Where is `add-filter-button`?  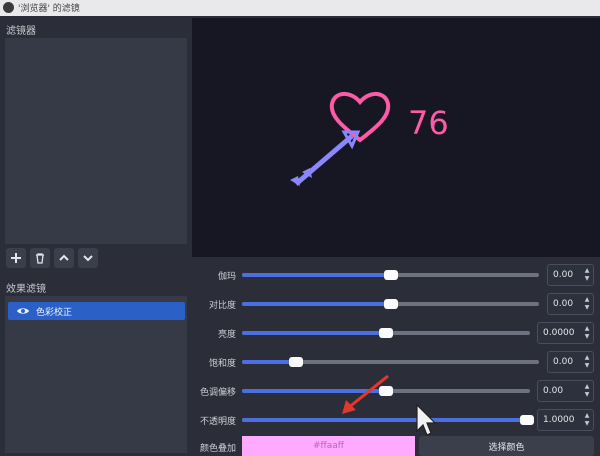
add-filter-button is located at coordinates (16, 258).